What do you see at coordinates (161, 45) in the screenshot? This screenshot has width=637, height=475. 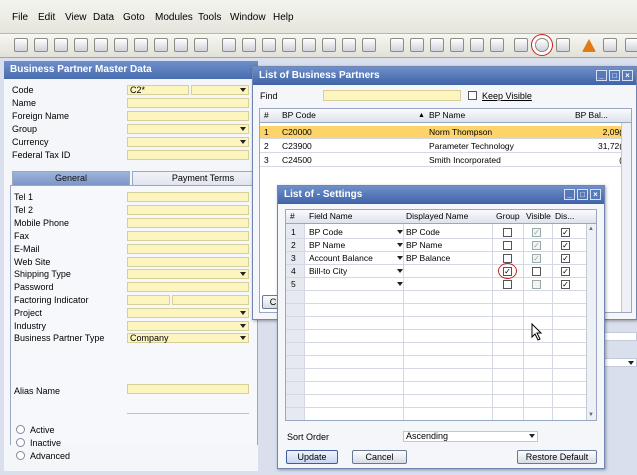 I see `layout-icon` at bounding box center [161, 45].